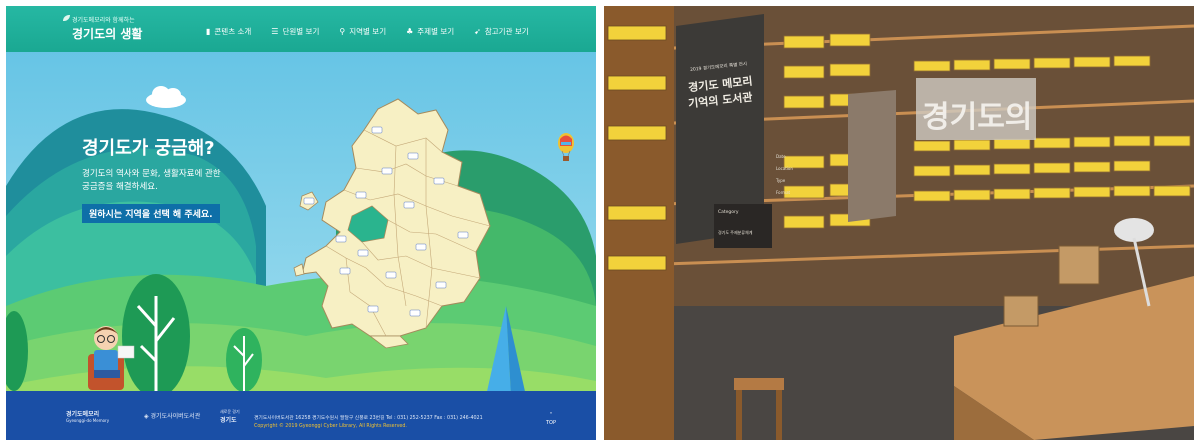 This screenshot has height=445, width=1200. I want to click on book-icon: ▮, so click(208, 31).